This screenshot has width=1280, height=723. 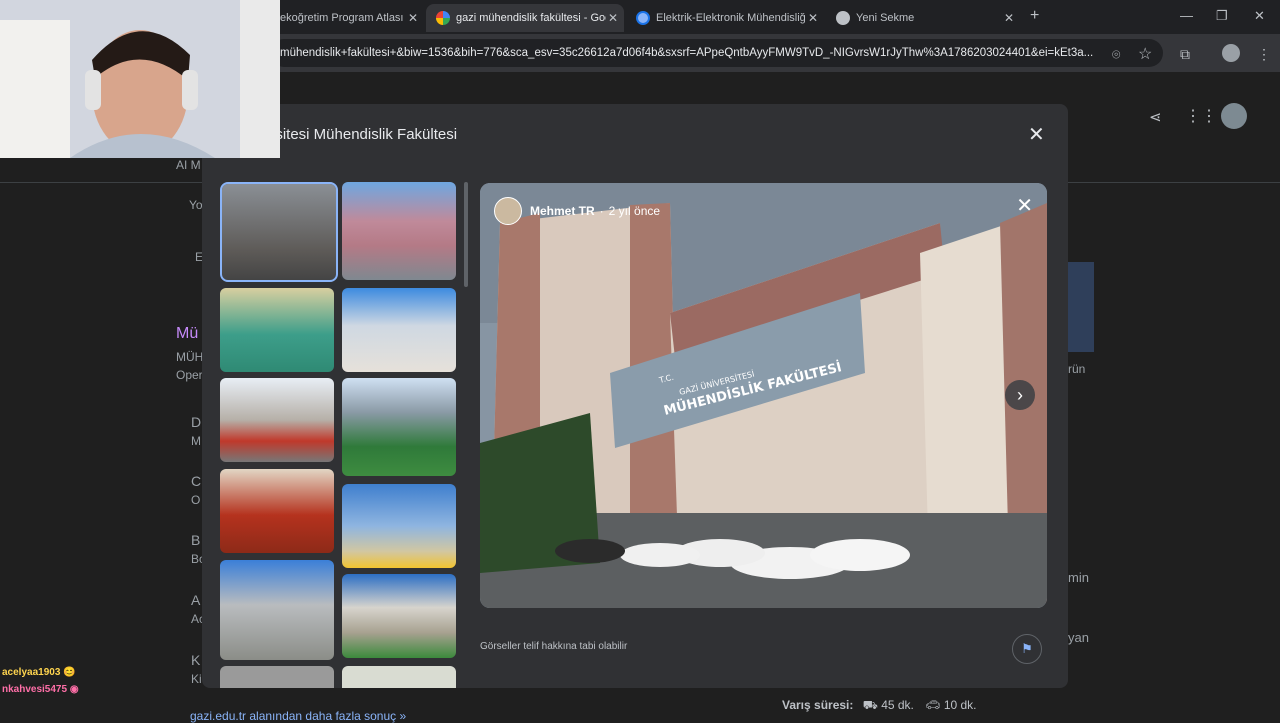 I want to click on webcam-feed, so click(x=140, y=79).